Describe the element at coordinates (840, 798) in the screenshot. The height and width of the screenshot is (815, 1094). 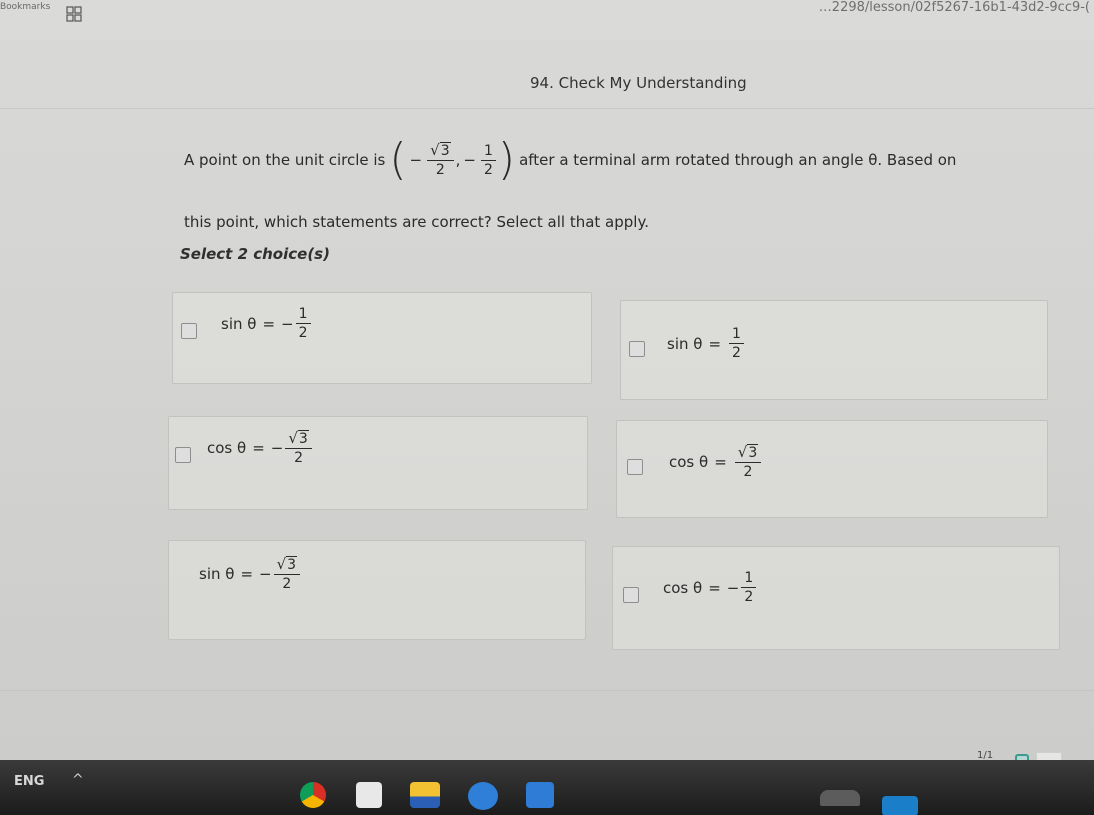
I see `wifi-icon` at that location.